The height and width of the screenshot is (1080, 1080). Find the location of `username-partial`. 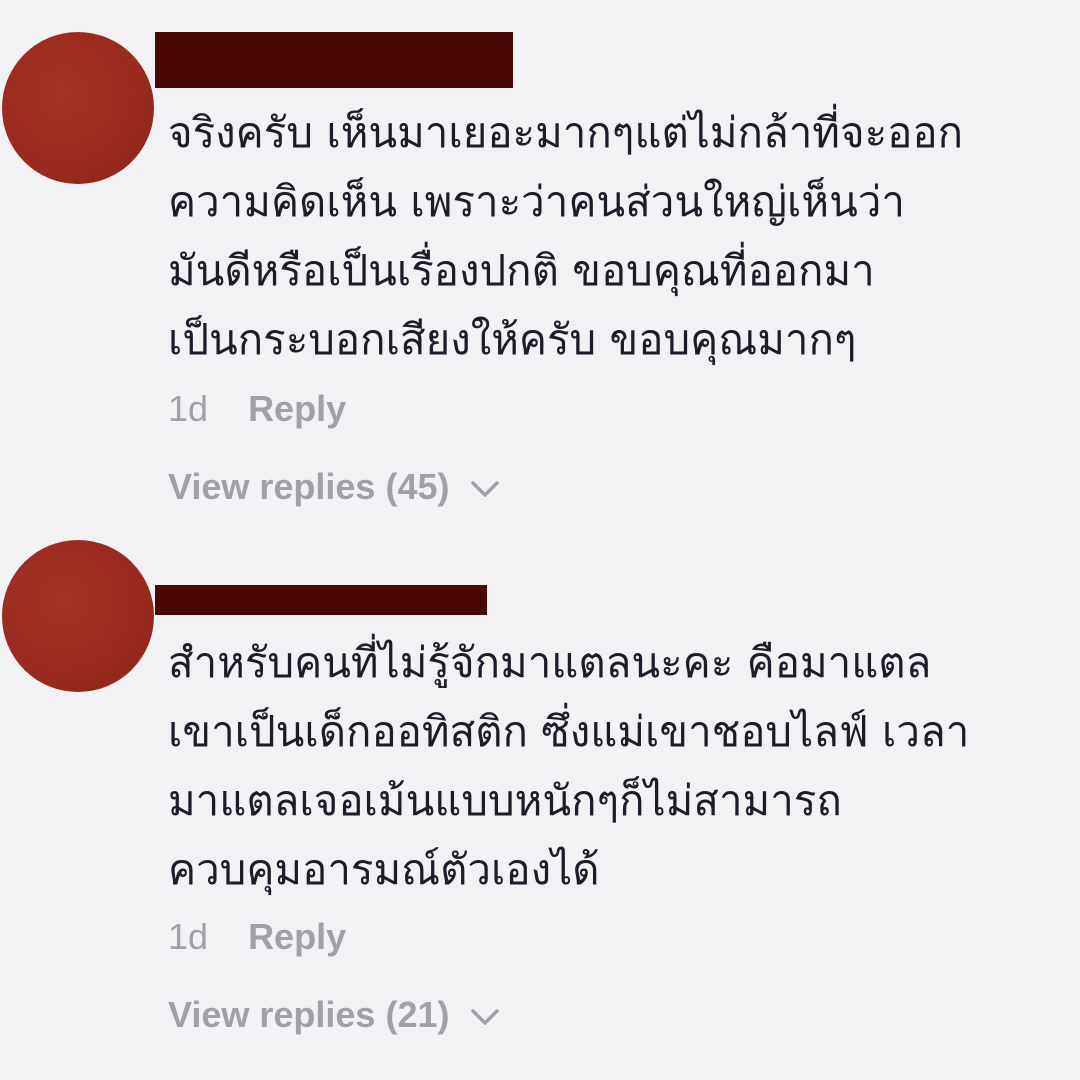

username-partial is located at coordinates (208, 577).